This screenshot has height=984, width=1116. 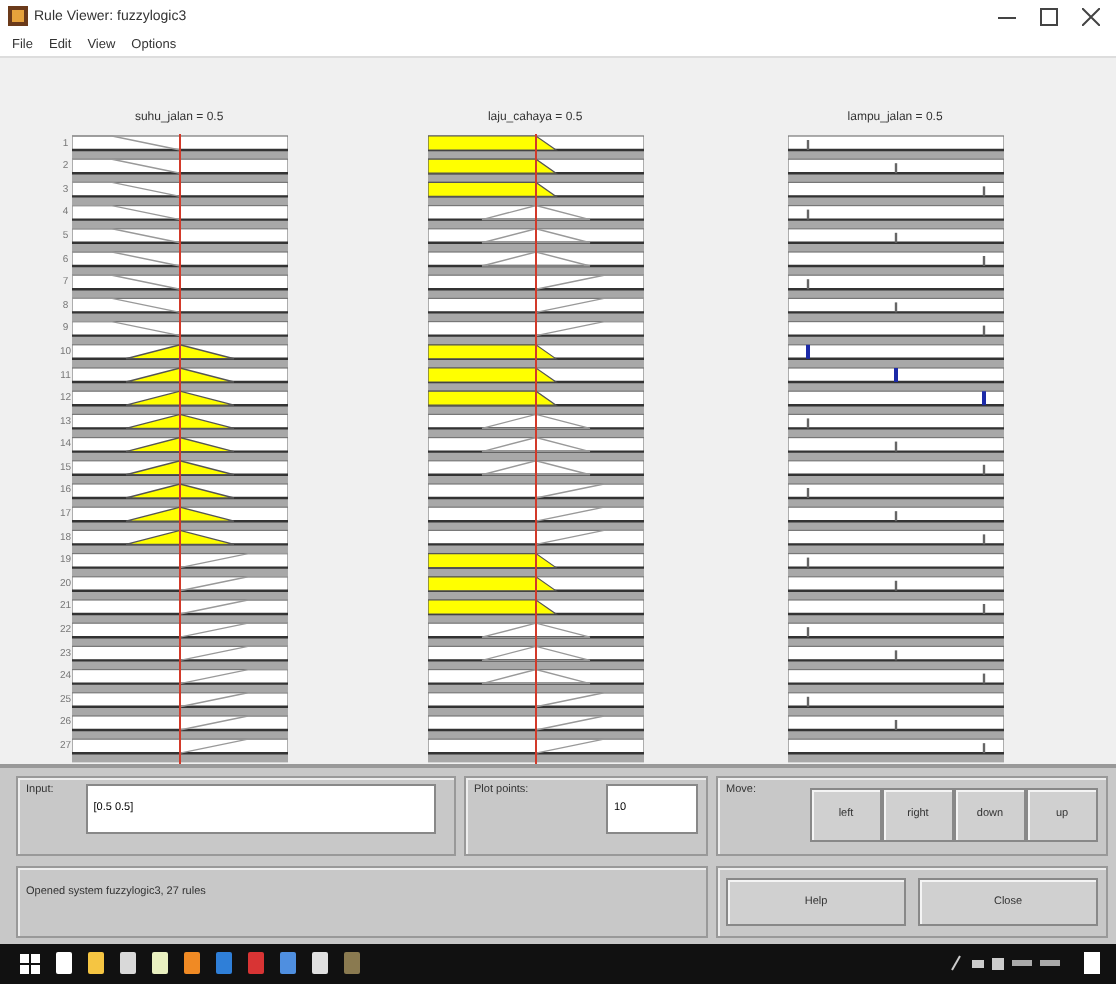 What do you see at coordinates (1092, 963) in the screenshot?
I see `notification-icon` at bounding box center [1092, 963].